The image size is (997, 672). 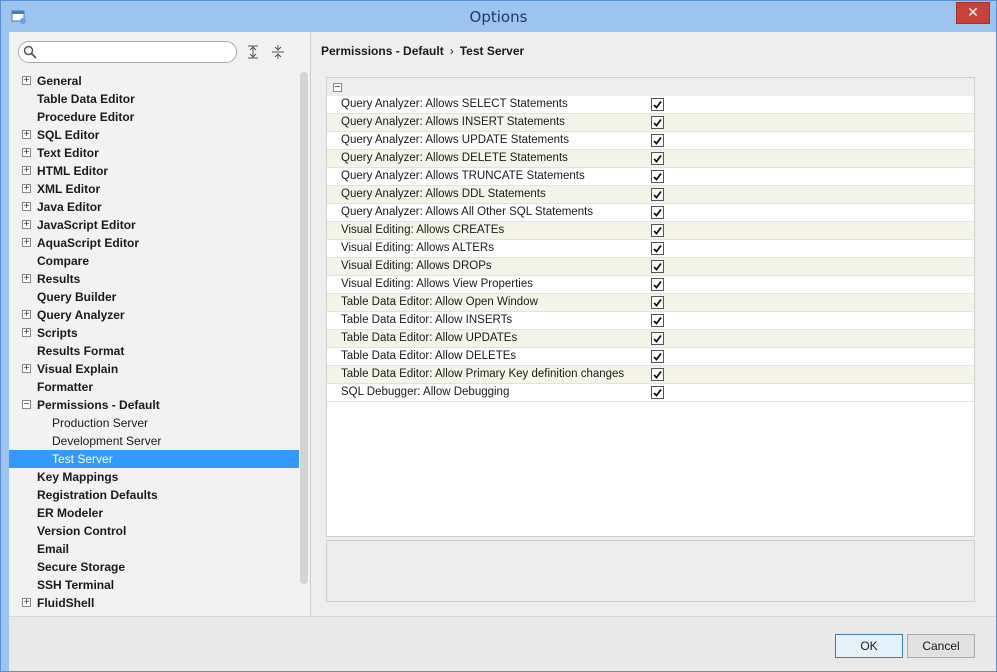 I want to click on title-bar: Options ✕, so click(x=498, y=16).